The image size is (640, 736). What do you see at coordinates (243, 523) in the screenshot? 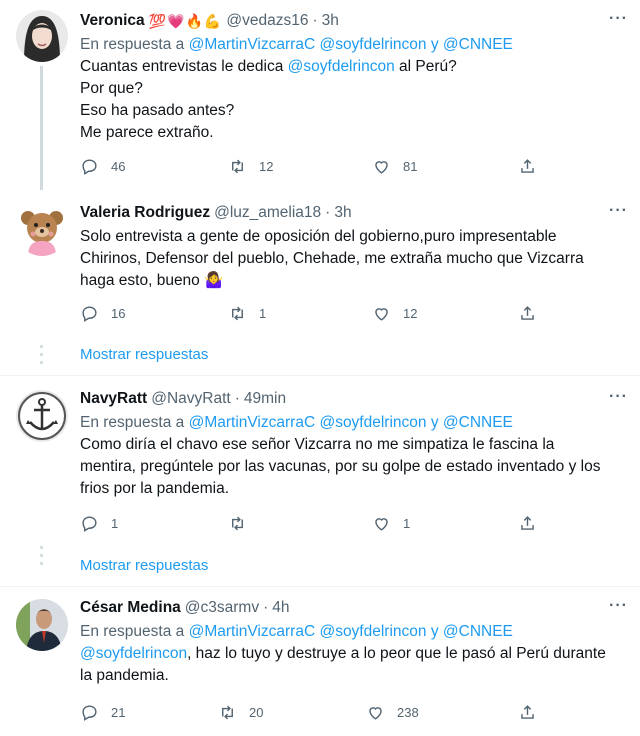
I see `retweet-button` at bounding box center [243, 523].